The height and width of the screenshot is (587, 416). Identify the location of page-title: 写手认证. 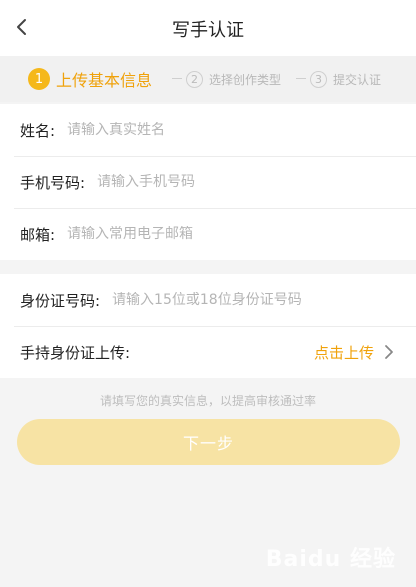
(208, 30).